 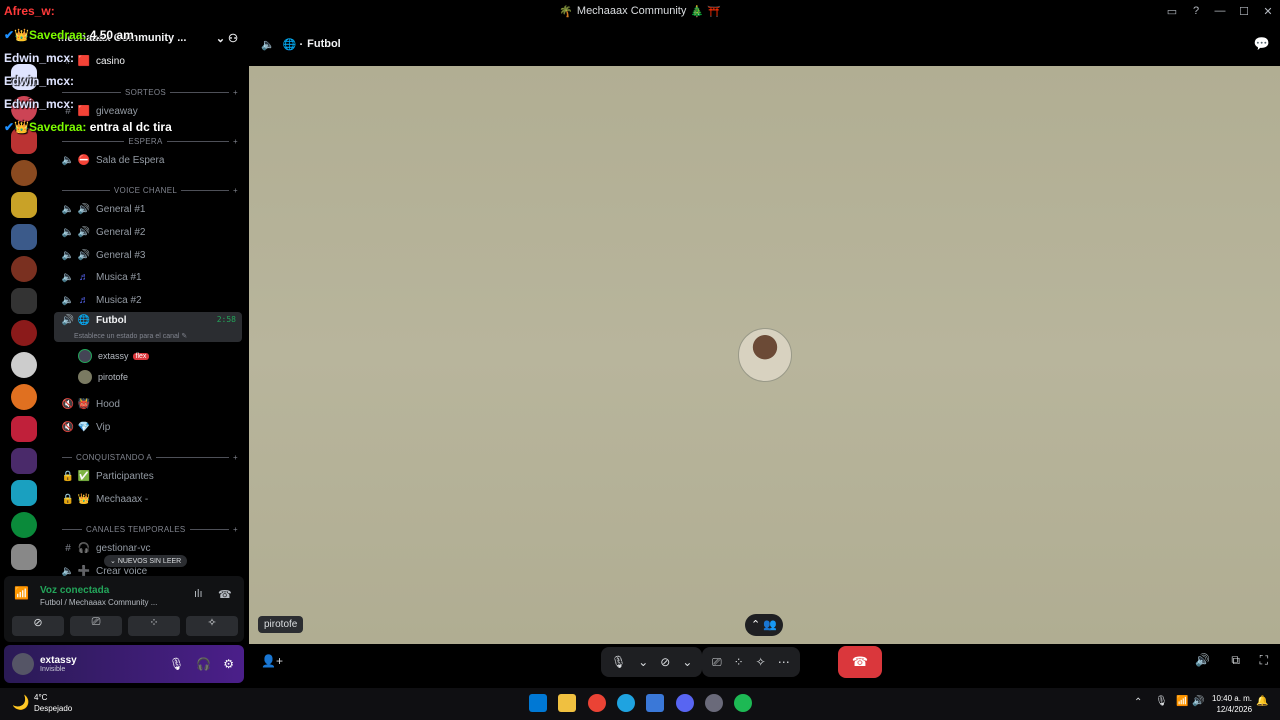 What do you see at coordinates (1268, 11) in the screenshot?
I see `close-button: ✕` at bounding box center [1268, 11].